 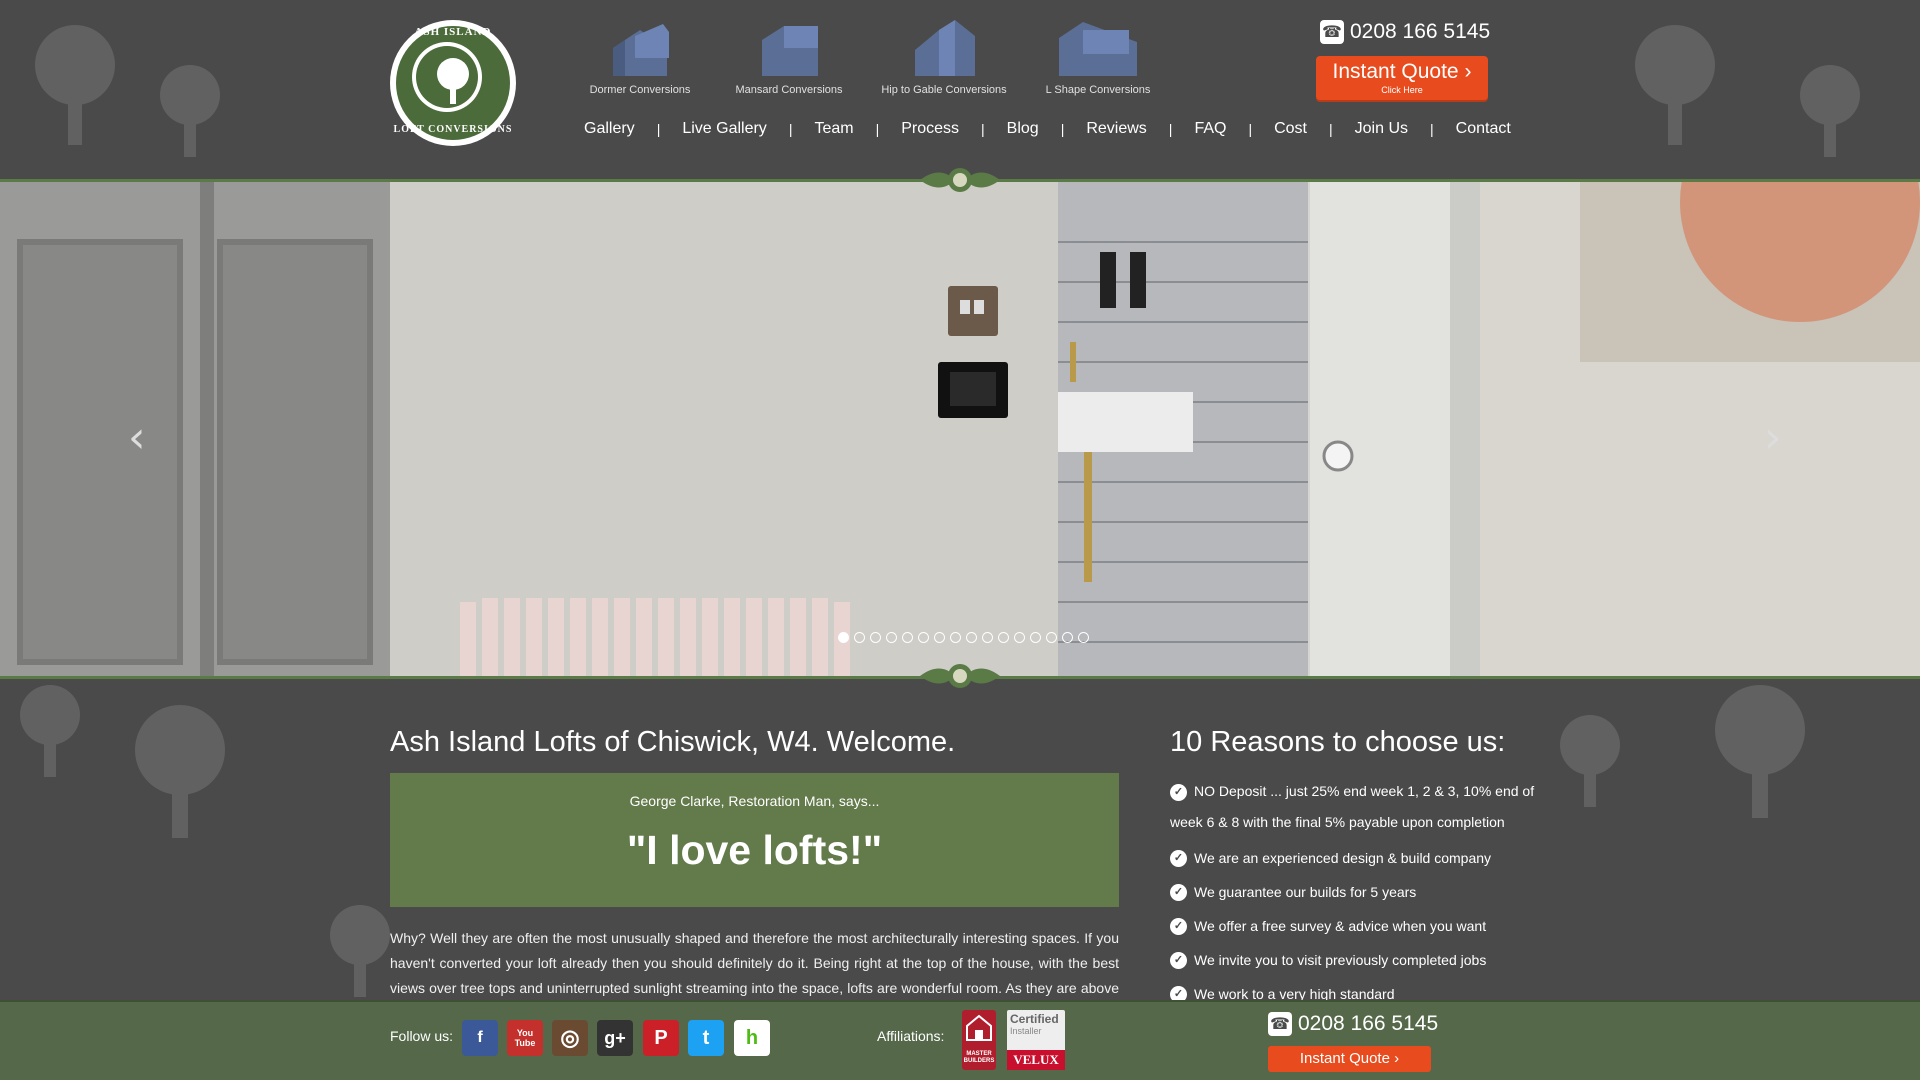 I want to click on footer-instant-quote-button: Instant Quote ›, so click(x=1349, y=1059).